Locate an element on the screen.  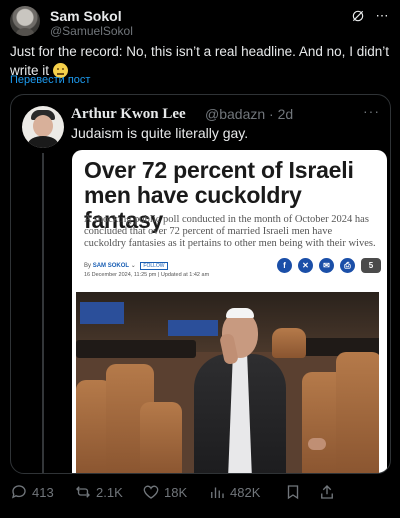
share-icon is located at coordinates (327, 492).